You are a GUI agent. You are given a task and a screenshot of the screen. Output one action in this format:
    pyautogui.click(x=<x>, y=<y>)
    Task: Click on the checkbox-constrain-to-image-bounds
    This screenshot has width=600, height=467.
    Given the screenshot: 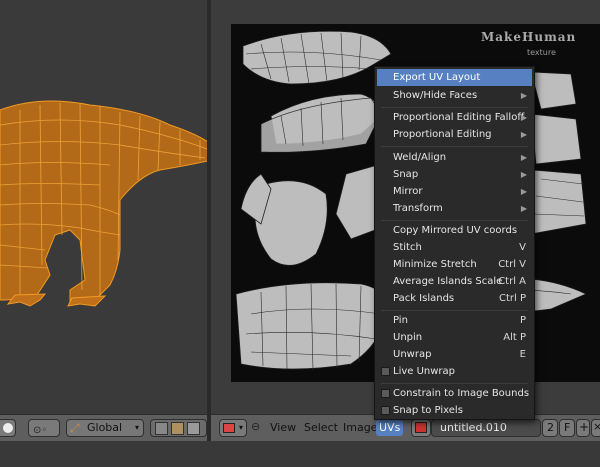 What is the action you would take?
    pyautogui.click(x=385, y=393)
    